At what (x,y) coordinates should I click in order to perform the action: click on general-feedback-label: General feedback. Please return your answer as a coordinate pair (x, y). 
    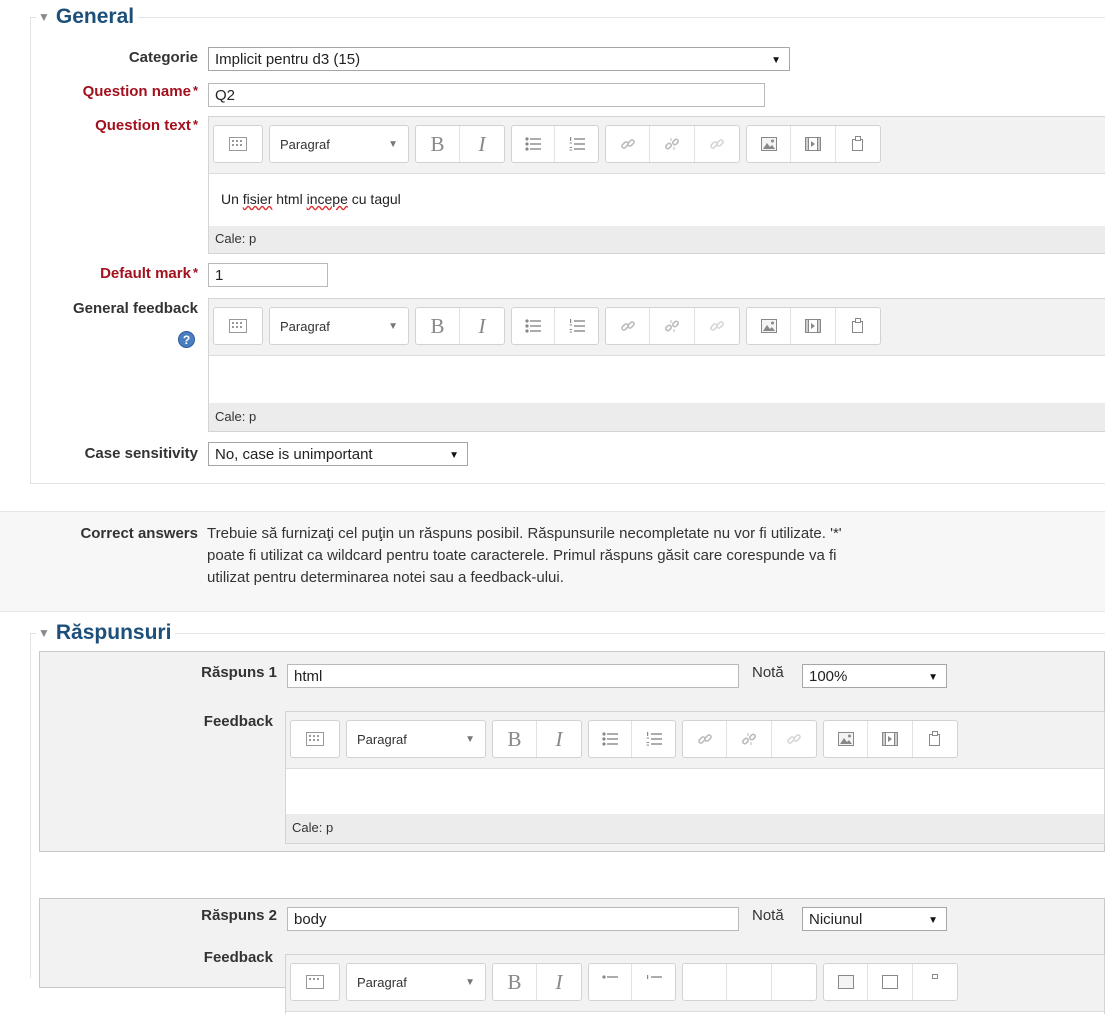
    Looking at the image, I should click on (135, 308).